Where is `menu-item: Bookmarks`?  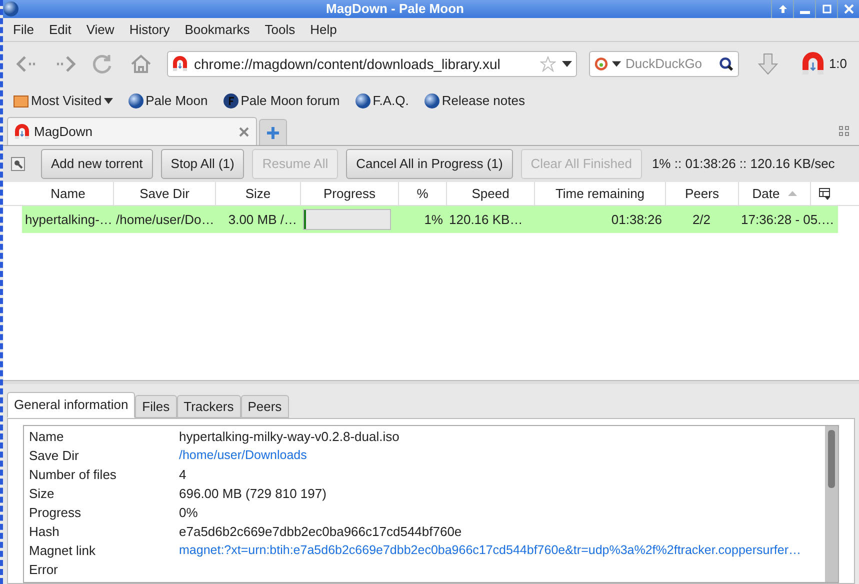 menu-item: Bookmarks is located at coordinates (217, 30).